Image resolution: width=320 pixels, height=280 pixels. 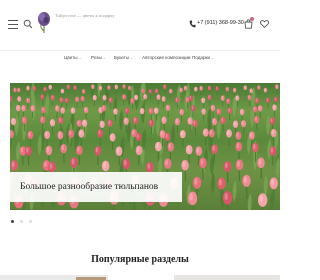 I want to click on nav-item-label: Букеты, so click(x=122, y=57).